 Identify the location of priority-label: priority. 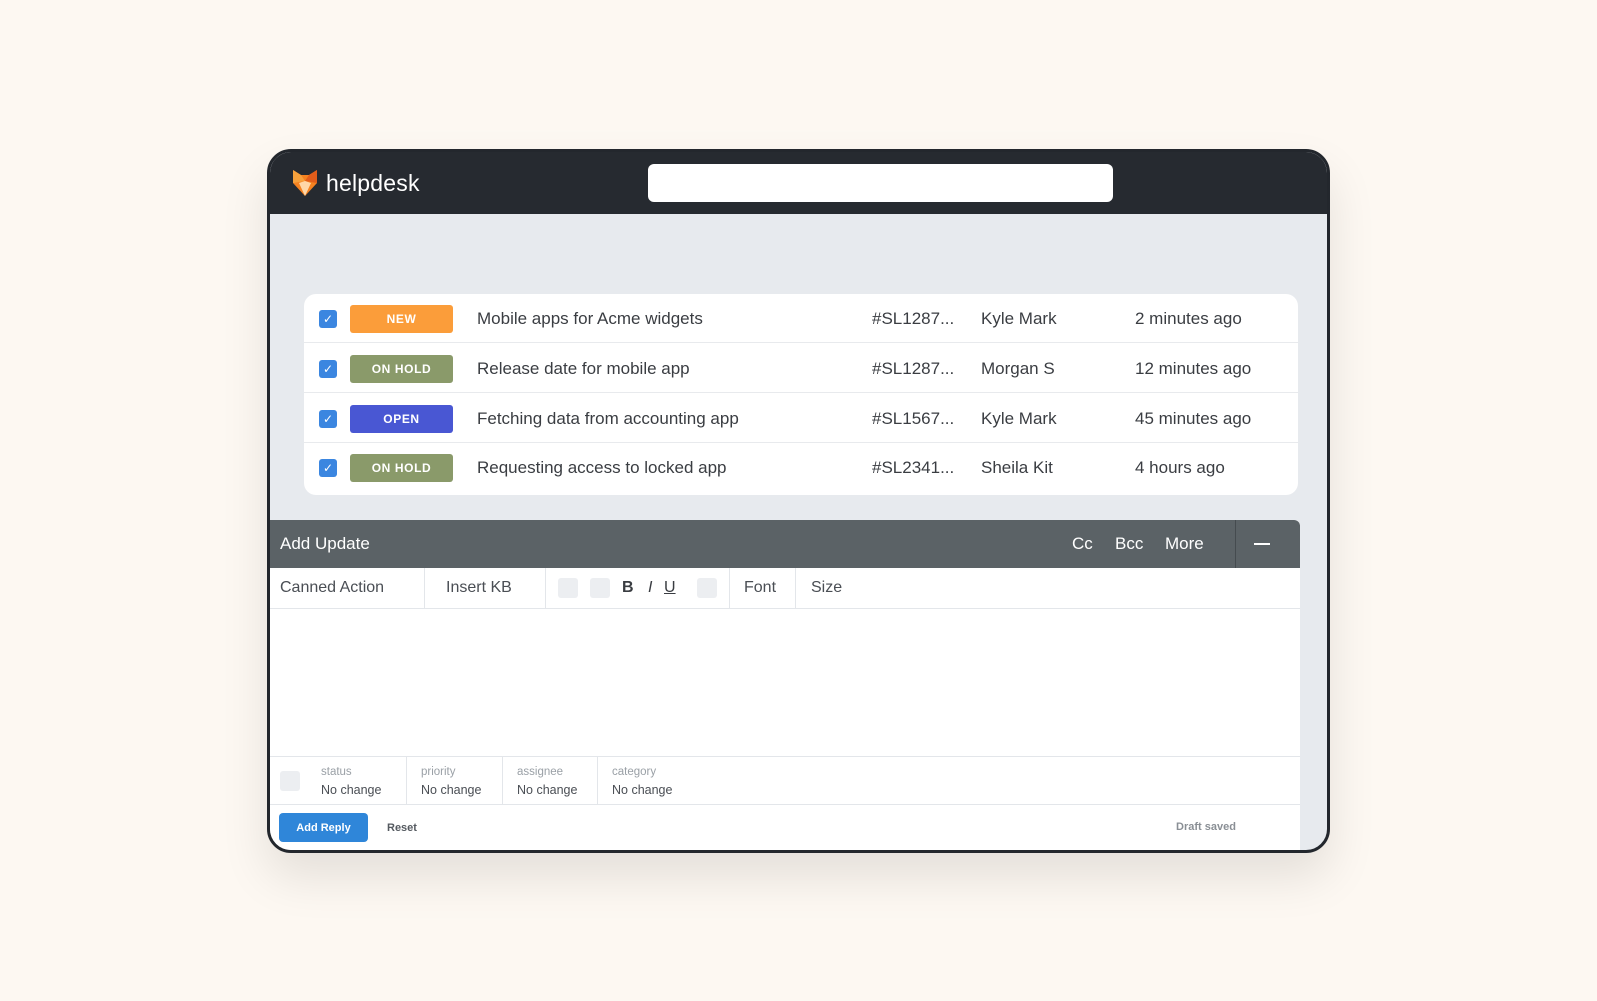
(438, 772).